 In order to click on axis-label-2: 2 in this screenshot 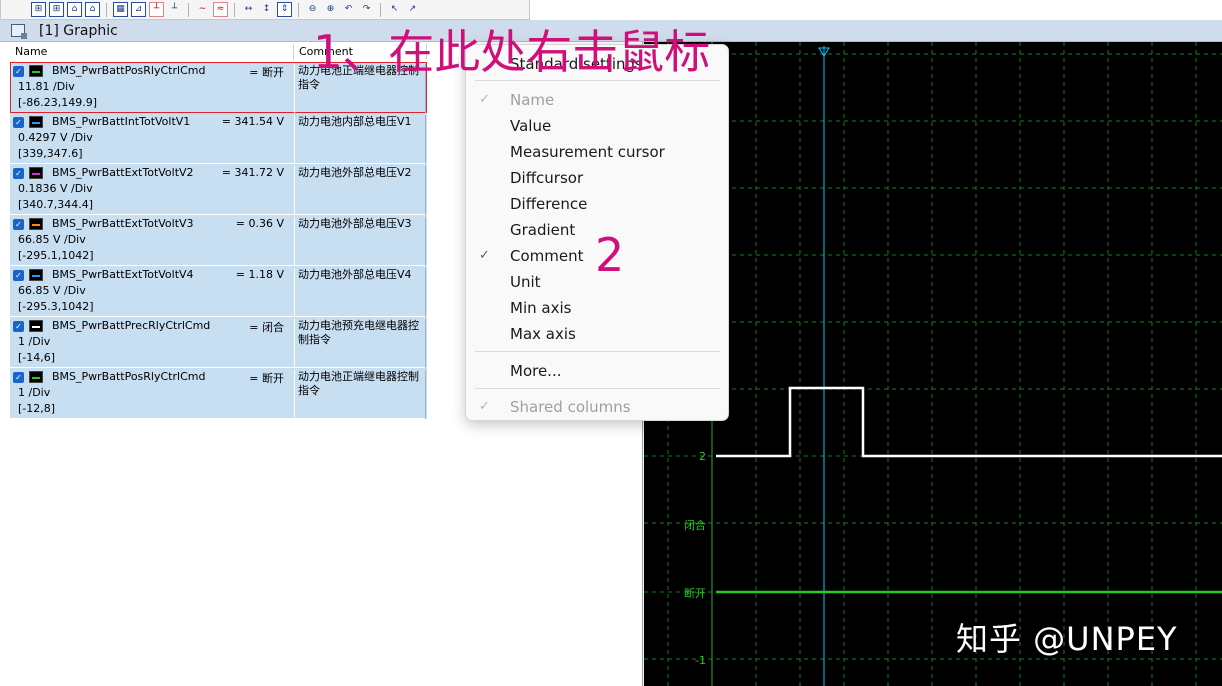, I will do `click(702, 456)`.